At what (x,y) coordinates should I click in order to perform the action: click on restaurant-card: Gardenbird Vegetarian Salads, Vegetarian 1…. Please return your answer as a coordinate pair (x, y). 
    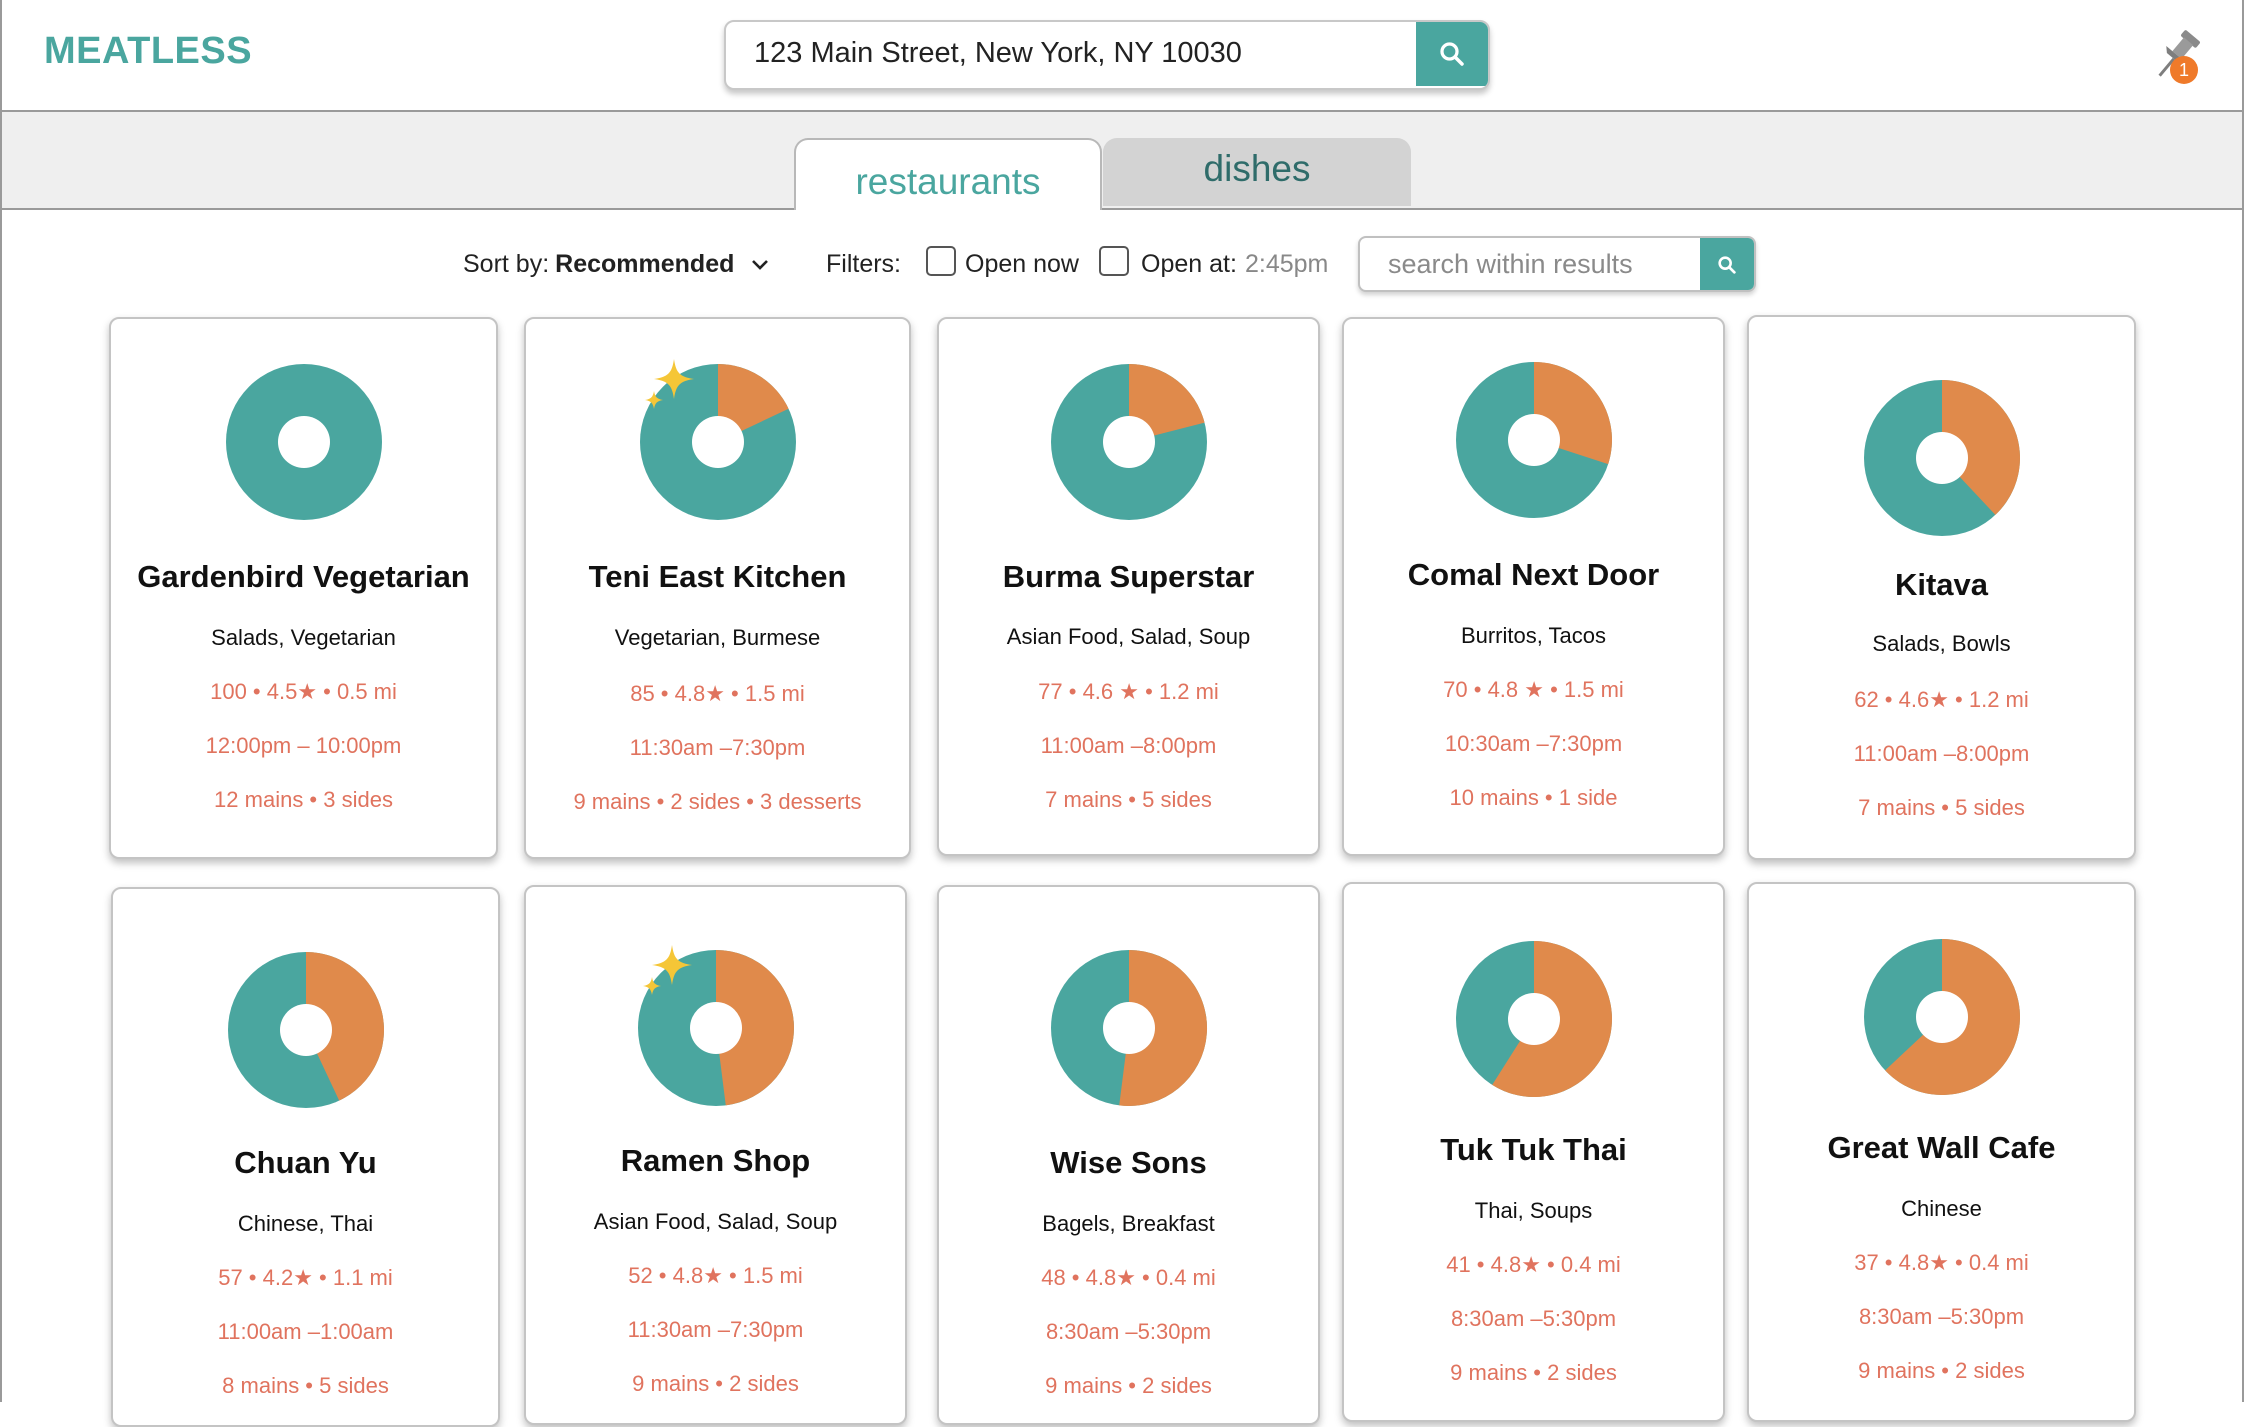
    Looking at the image, I should click on (303, 588).